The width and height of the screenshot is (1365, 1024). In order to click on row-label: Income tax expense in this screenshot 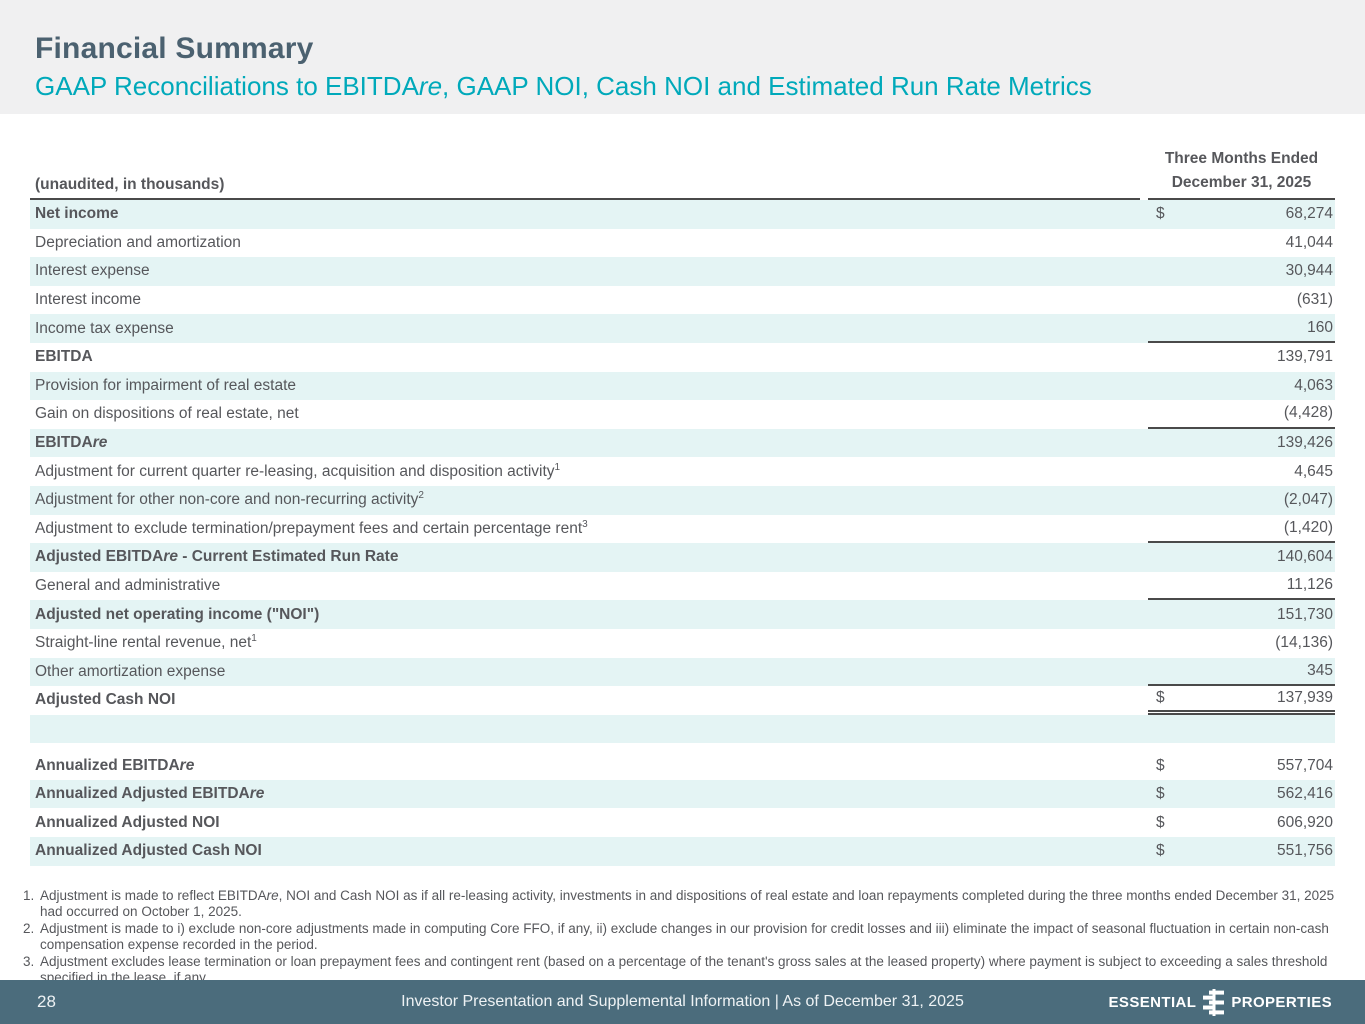, I will do `click(104, 328)`.